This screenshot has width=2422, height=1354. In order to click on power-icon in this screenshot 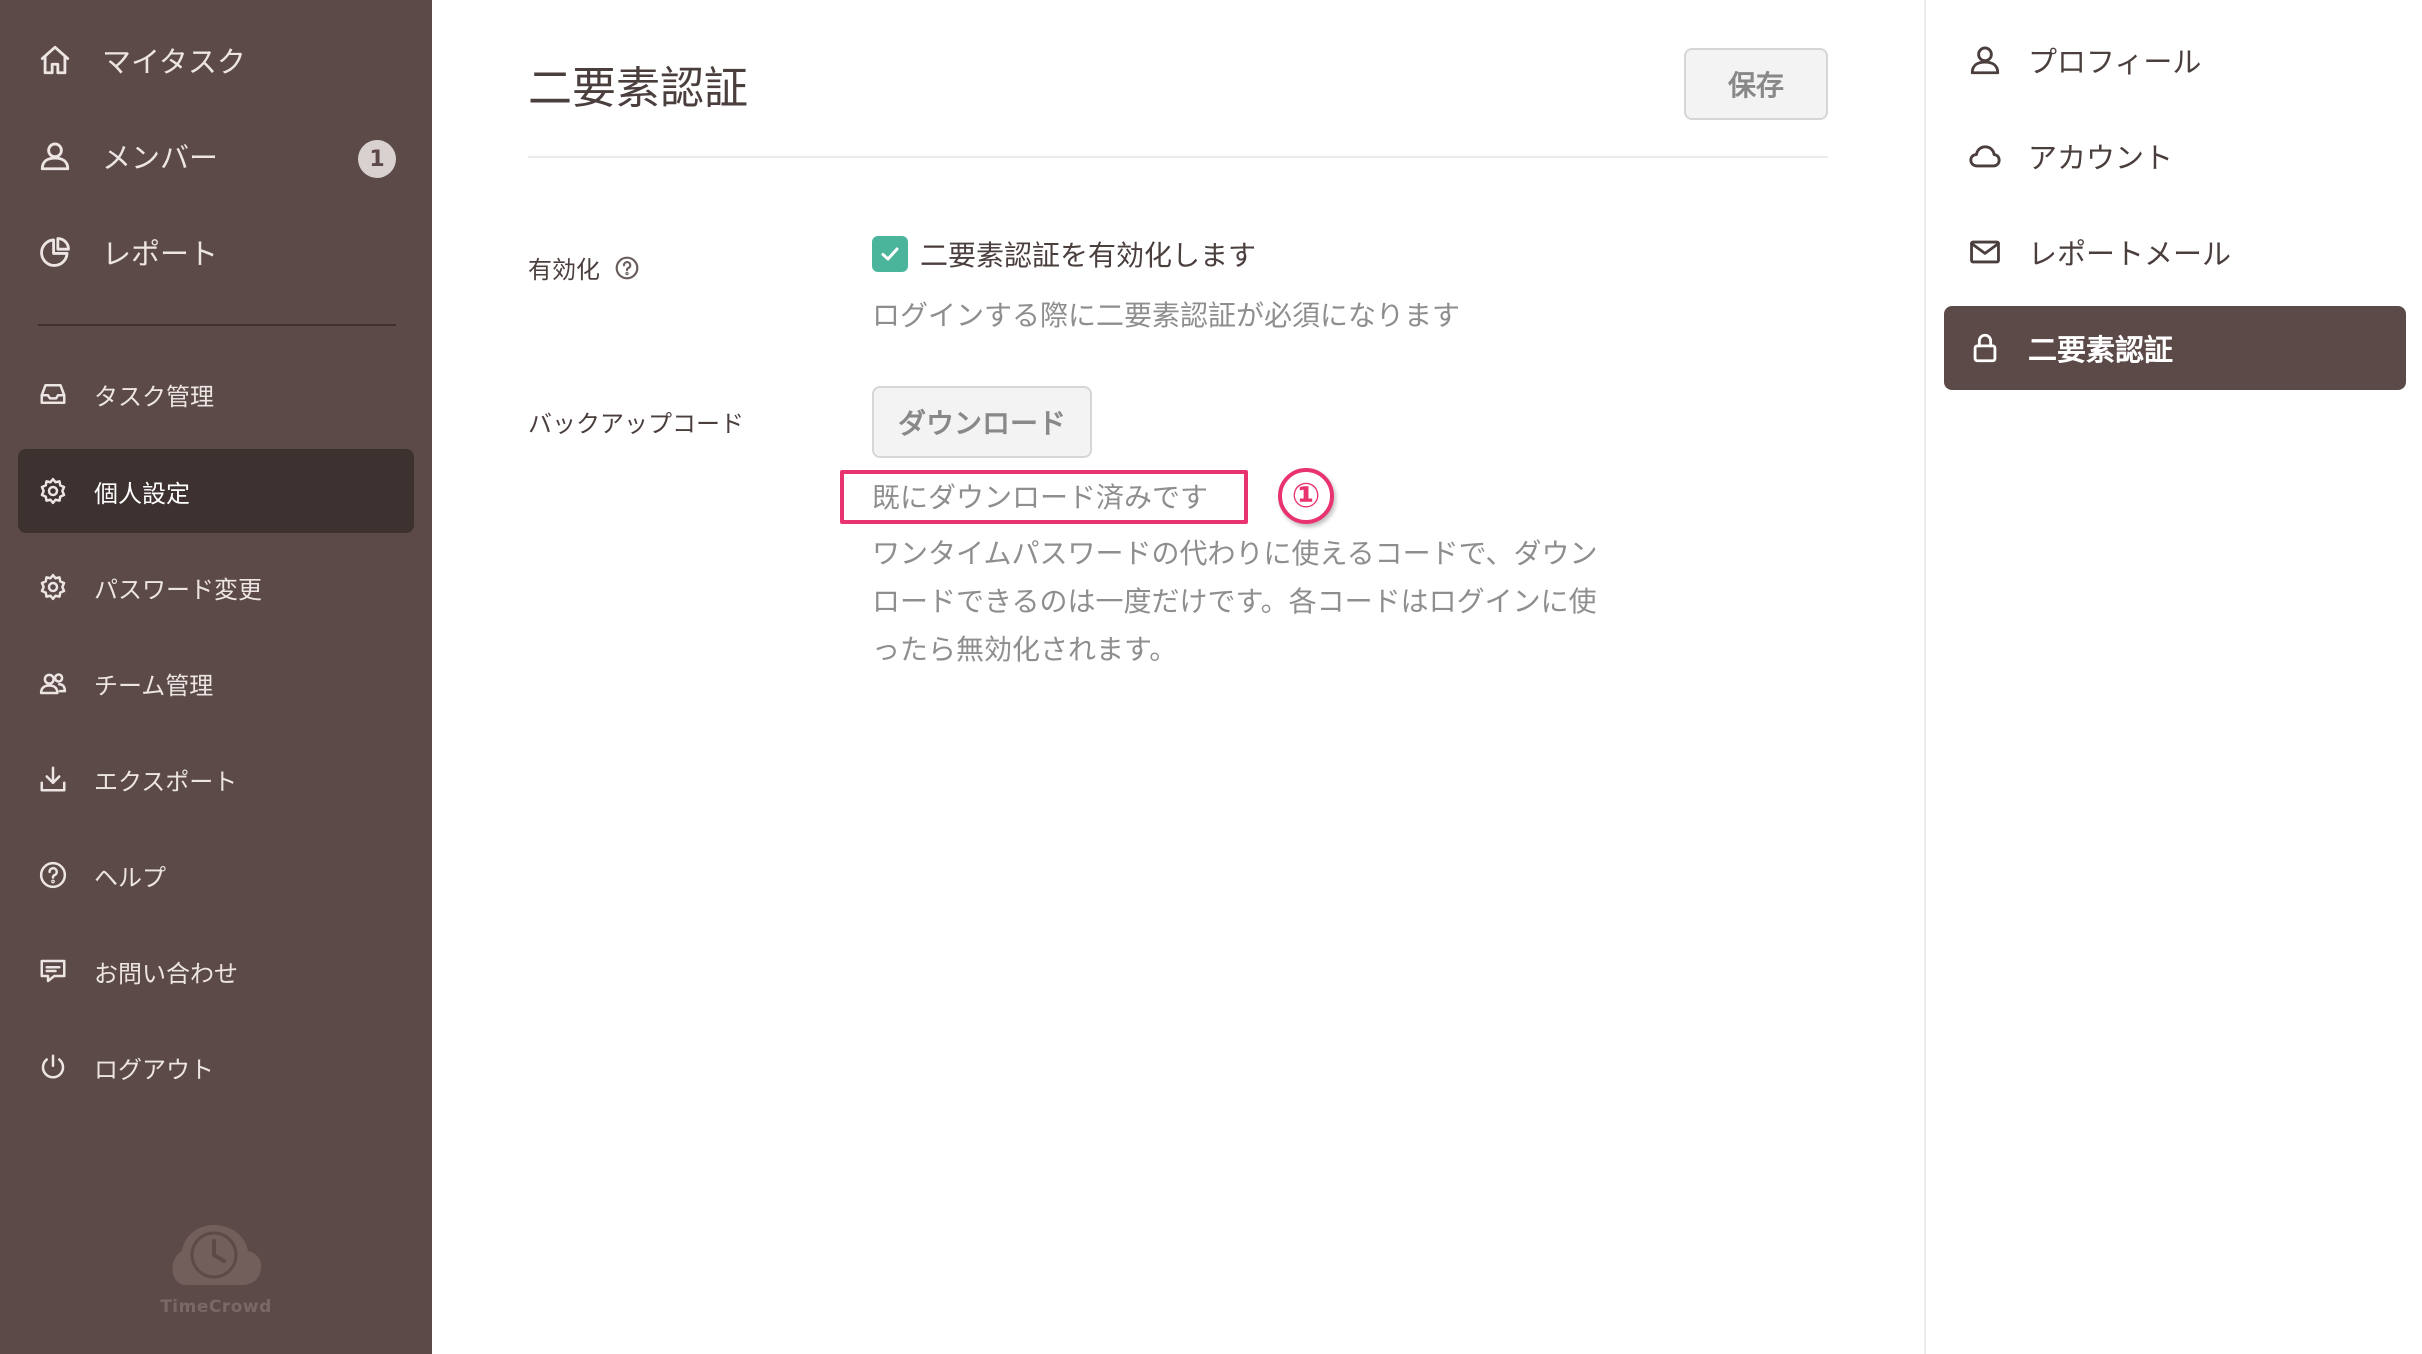, I will do `click(53, 1067)`.